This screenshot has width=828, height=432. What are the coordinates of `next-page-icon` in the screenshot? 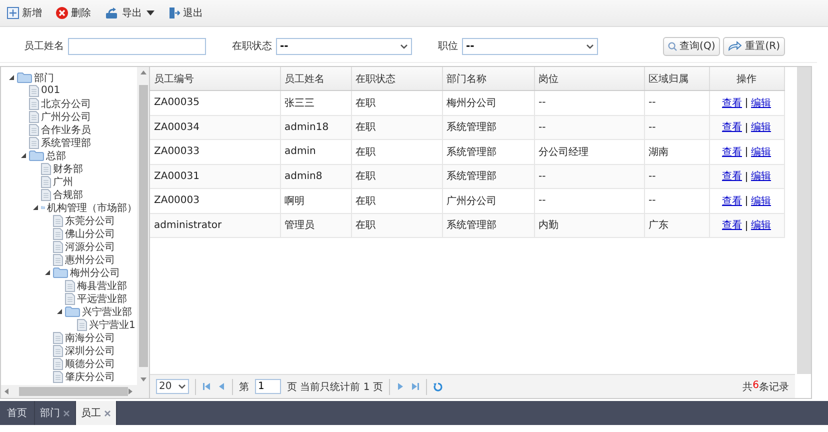 It's located at (400, 386).